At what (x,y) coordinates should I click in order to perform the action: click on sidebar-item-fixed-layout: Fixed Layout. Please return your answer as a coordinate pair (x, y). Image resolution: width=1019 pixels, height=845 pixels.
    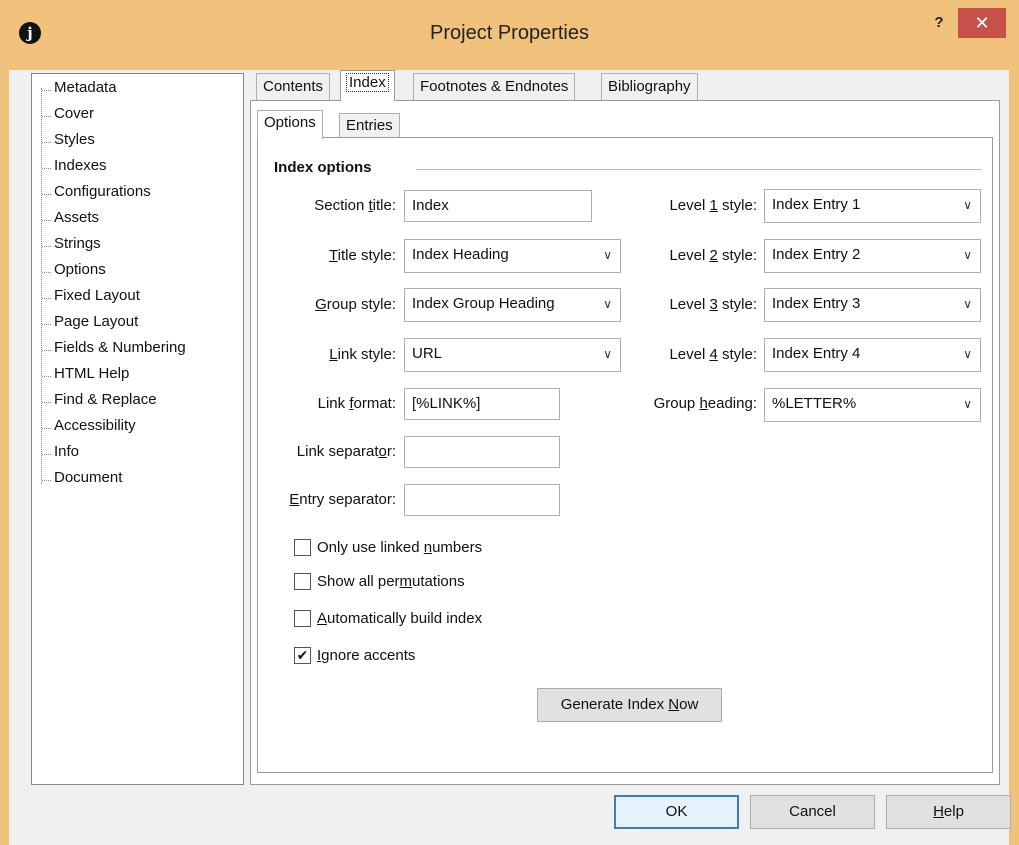
    Looking at the image, I should click on (91, 296).